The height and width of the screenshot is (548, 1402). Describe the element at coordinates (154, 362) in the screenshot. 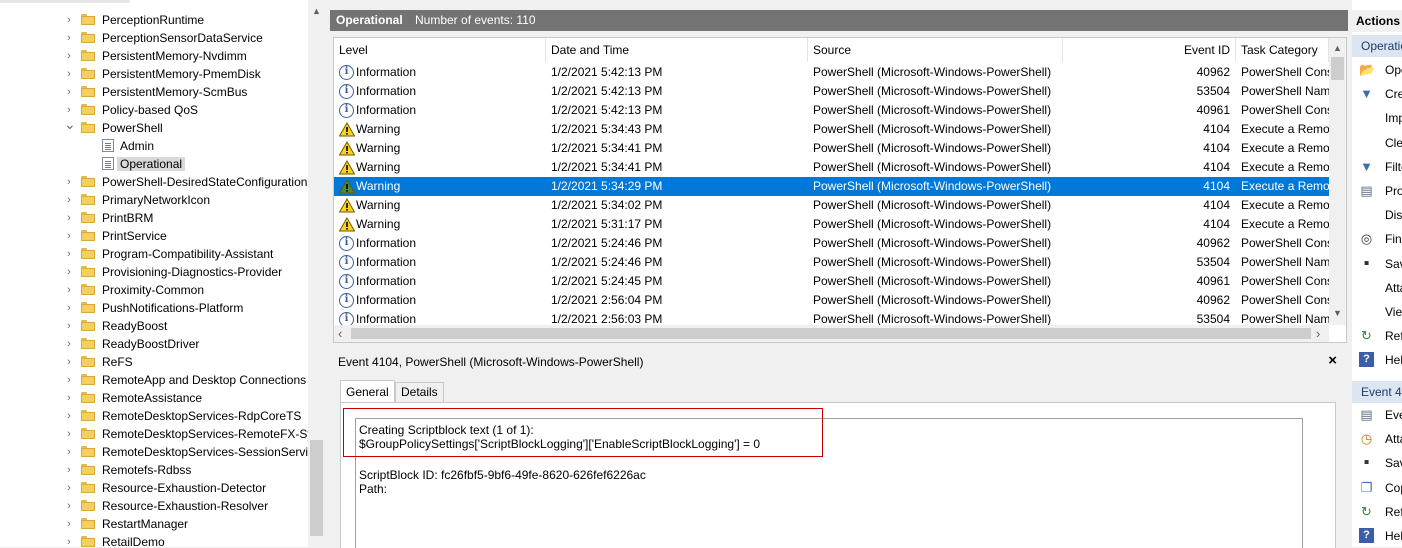

I see `tree-item: › ReFS` at that location.